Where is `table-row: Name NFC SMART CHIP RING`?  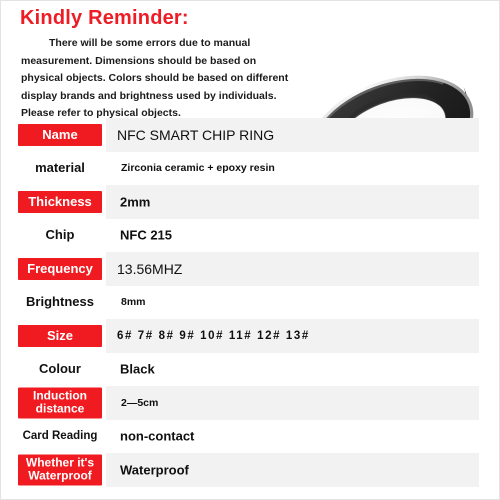
table-row: Name NFC SMART CHIP RING is located at coordinates (250, 135).